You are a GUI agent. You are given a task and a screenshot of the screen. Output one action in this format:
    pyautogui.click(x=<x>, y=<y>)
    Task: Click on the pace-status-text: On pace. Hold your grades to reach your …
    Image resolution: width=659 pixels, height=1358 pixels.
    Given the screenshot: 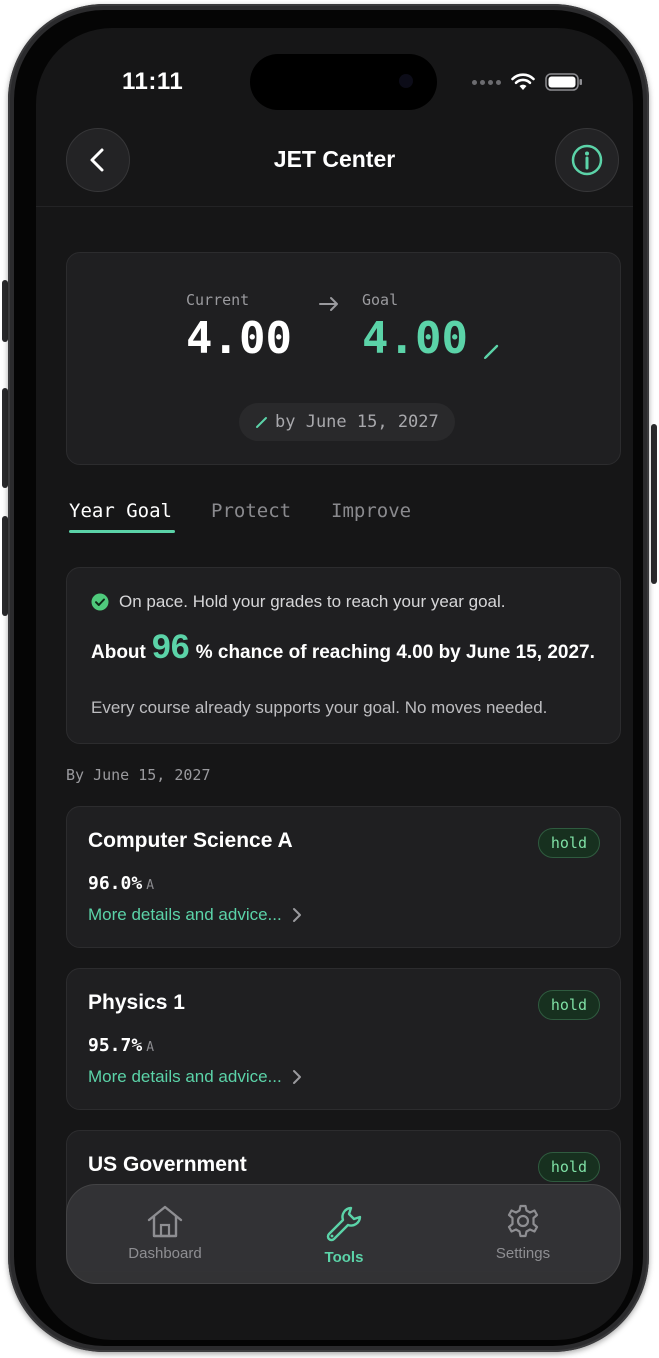 What is the action you would take?
    pyautogui.click(x=312, y=601)
    